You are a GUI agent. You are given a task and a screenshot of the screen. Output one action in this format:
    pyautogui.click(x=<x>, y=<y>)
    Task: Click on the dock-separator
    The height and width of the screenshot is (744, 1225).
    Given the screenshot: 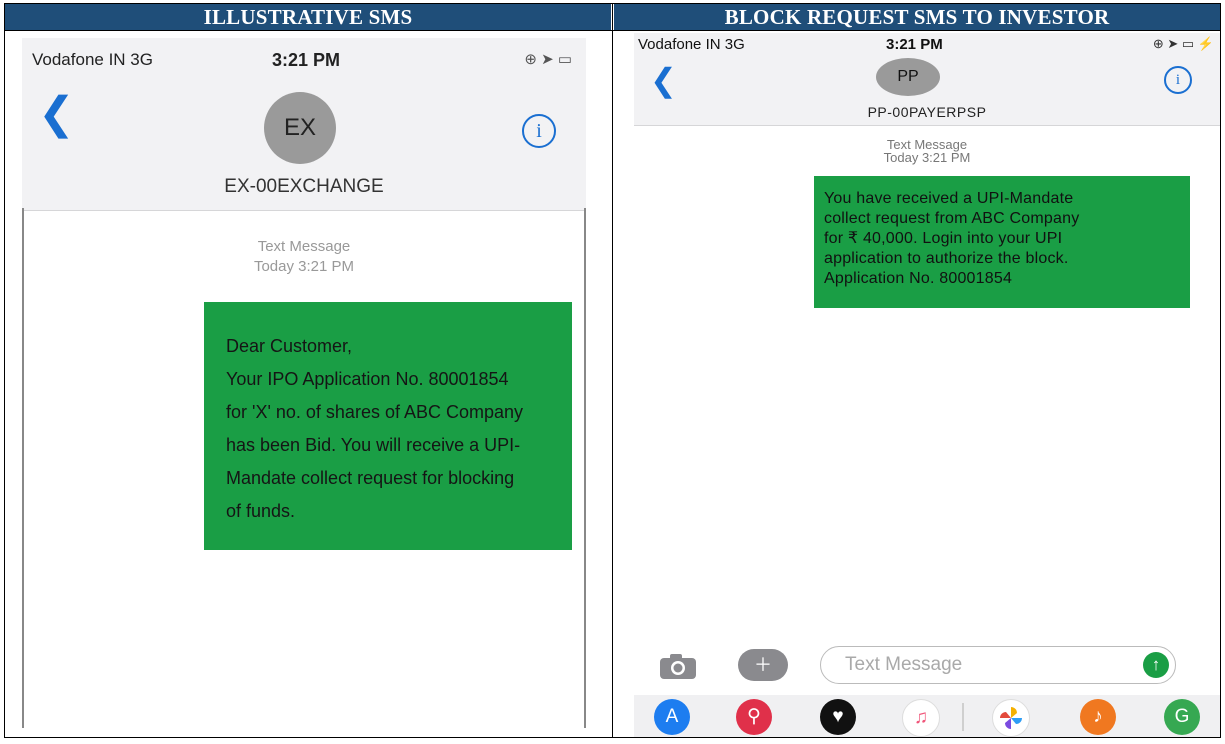 What is the action you would take?
    pyautogui.click(x=963, y=717)
    